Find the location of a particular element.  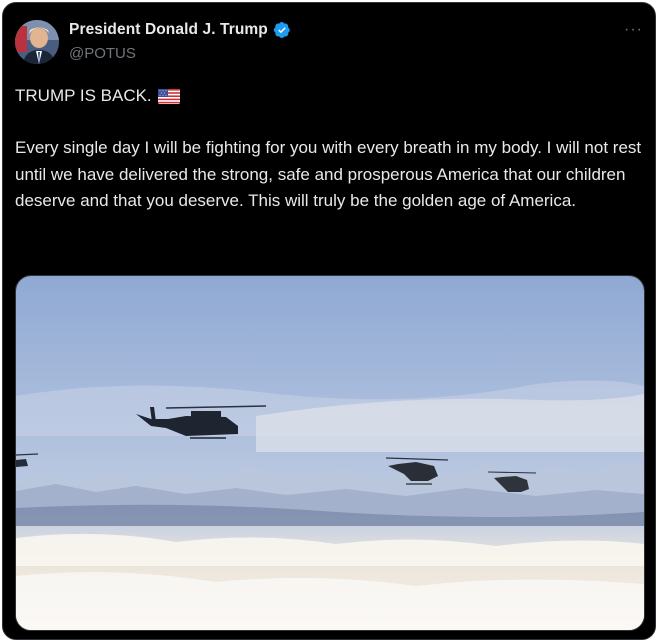

more-options-icon: ··· is located at coordinates (633, 30).